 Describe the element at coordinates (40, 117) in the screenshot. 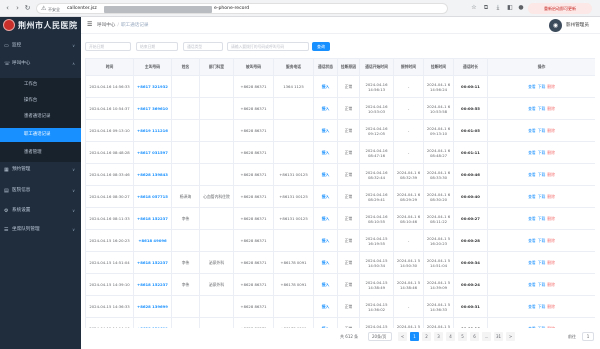

I see `sidebar-sub-patient-calls: 患者通话记录` at that location.